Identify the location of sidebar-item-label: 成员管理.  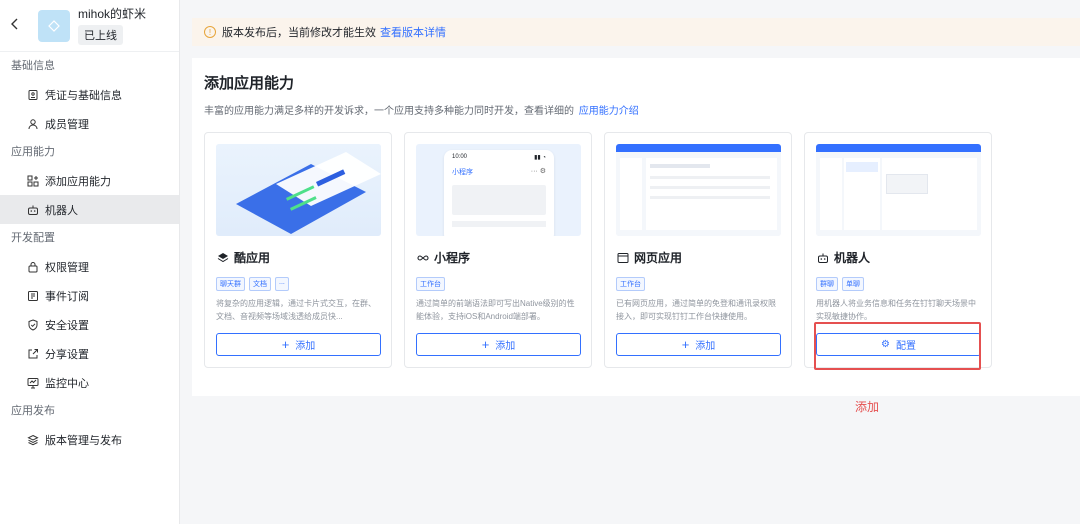
(67, 124).